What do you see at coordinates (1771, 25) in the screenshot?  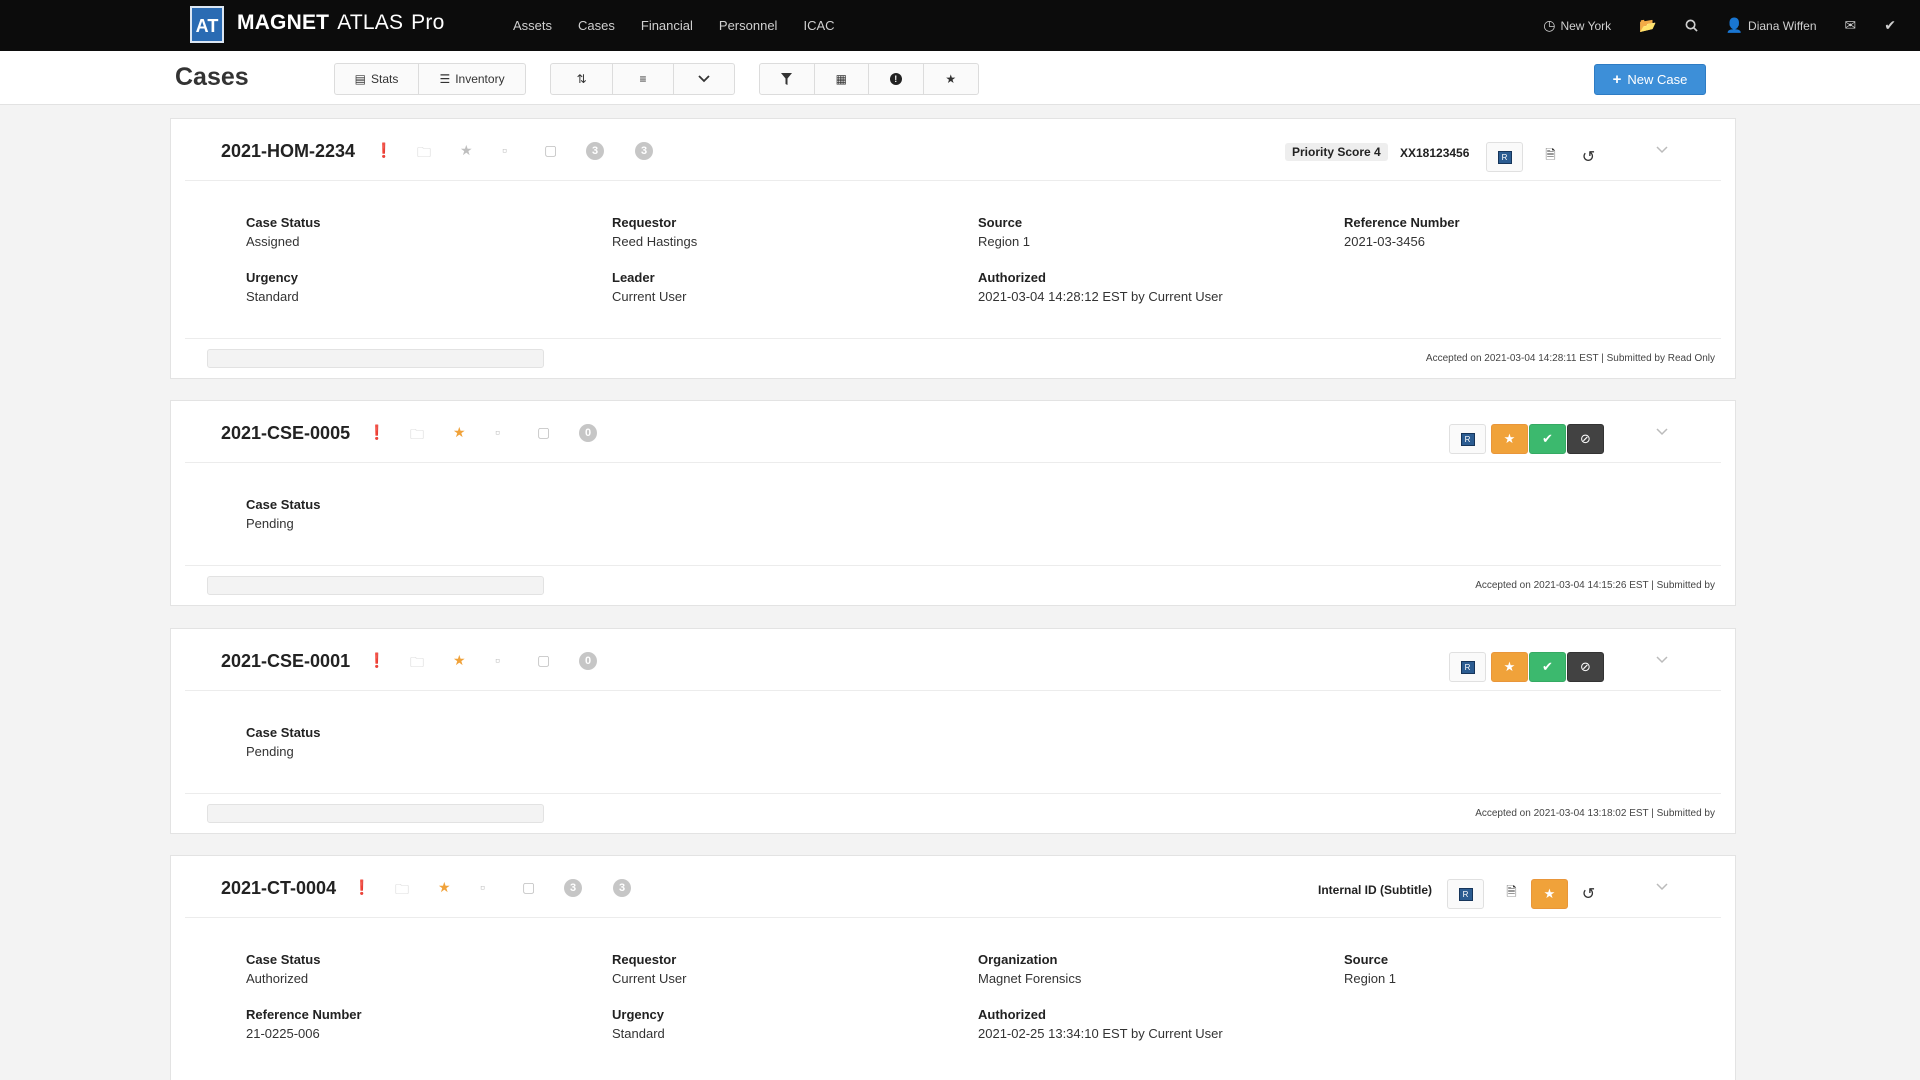 I see `user-menu: 👤 Diana Wiffen` at bounding box center [1771, 25].